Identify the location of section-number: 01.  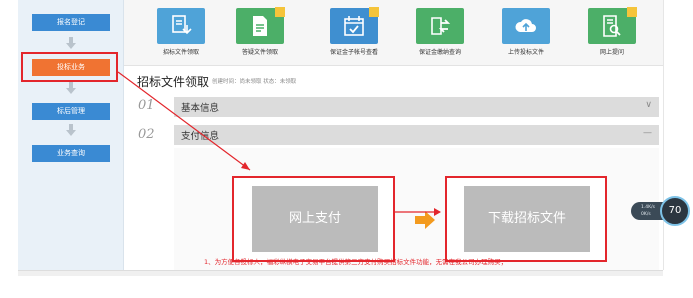
(146, 105).